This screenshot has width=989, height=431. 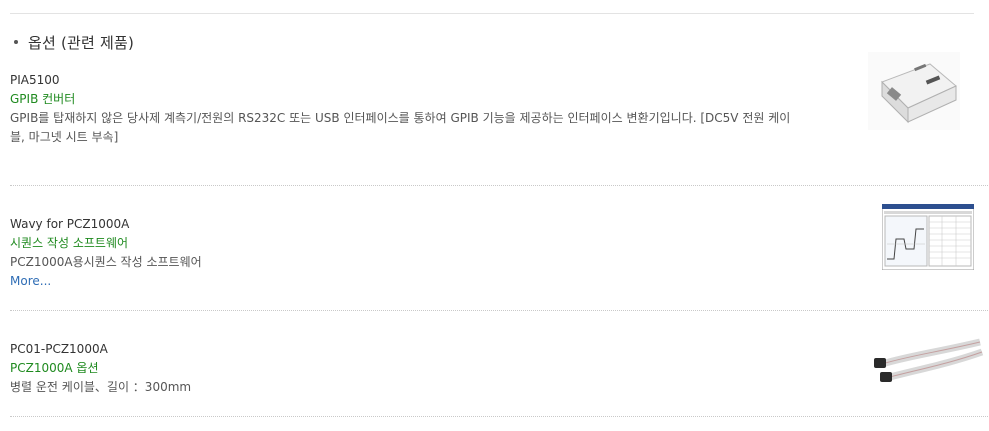 What do you see at coordinates (106, 262) in the screenshot?
I see `product-description: PCZ1000A용시퀀스 작성 소프트웨어` at bounding box center [106, 262].